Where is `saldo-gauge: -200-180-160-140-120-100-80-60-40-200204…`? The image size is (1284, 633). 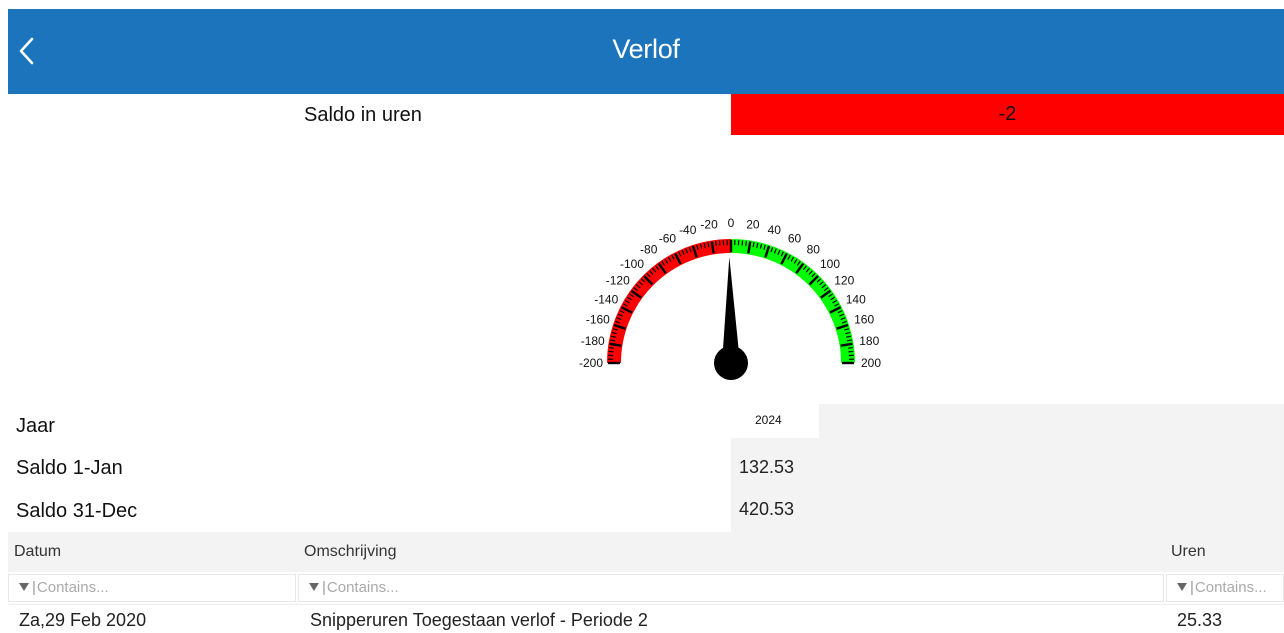 saldo-gauge: -200-180-160-140-120-100-80-60-40-200204… is located at coordinates (730, 293).